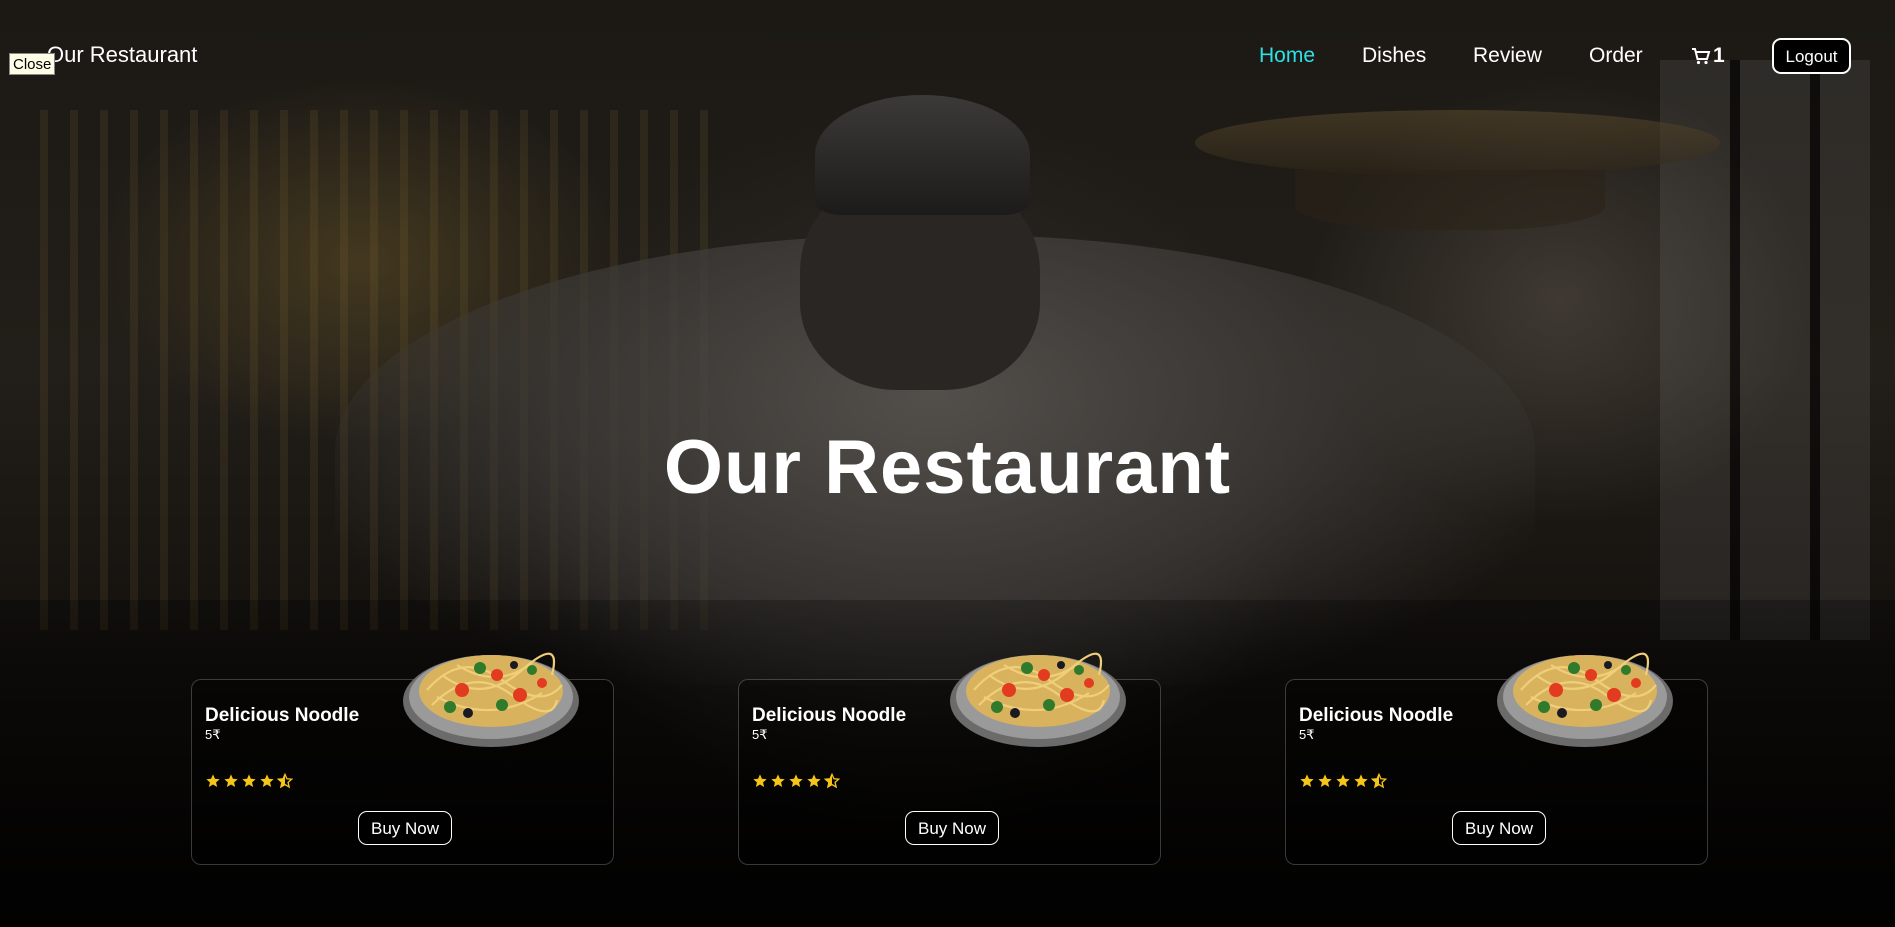 This screenshot has height=927, width=1895. I want to click on cart-icon, so click(1701, 56).